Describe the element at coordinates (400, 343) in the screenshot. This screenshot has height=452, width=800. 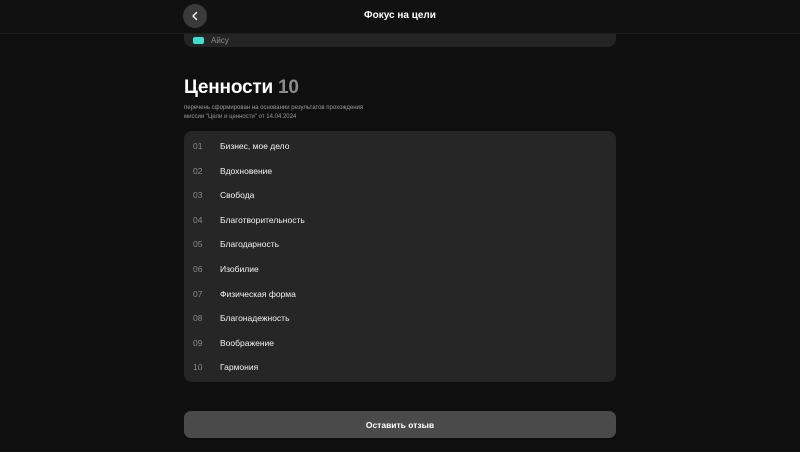
I see `list-item: 09 Воображение` at that location.